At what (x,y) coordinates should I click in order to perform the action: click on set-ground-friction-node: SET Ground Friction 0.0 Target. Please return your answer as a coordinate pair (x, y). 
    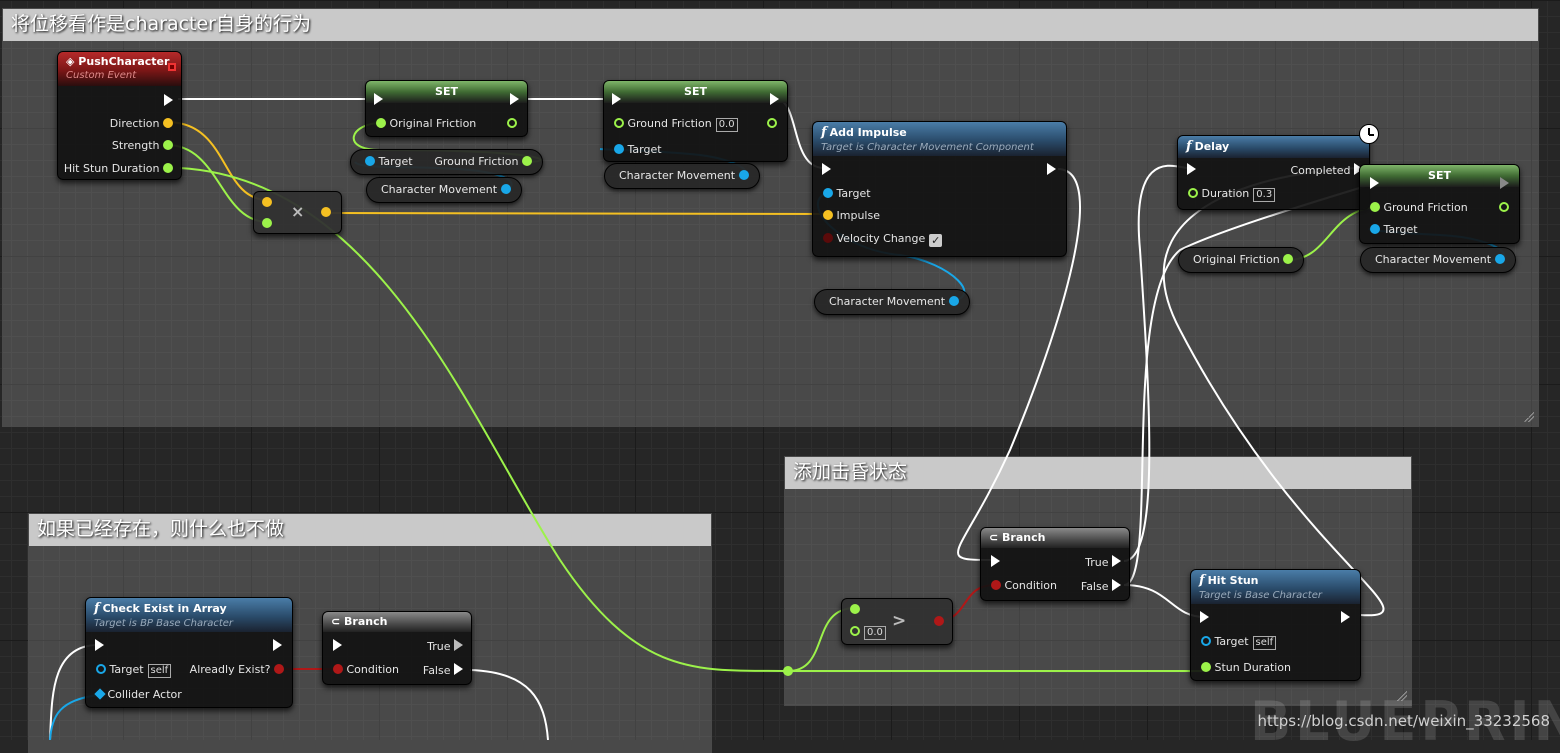
    Looking at the image, I should click on (695, 121).